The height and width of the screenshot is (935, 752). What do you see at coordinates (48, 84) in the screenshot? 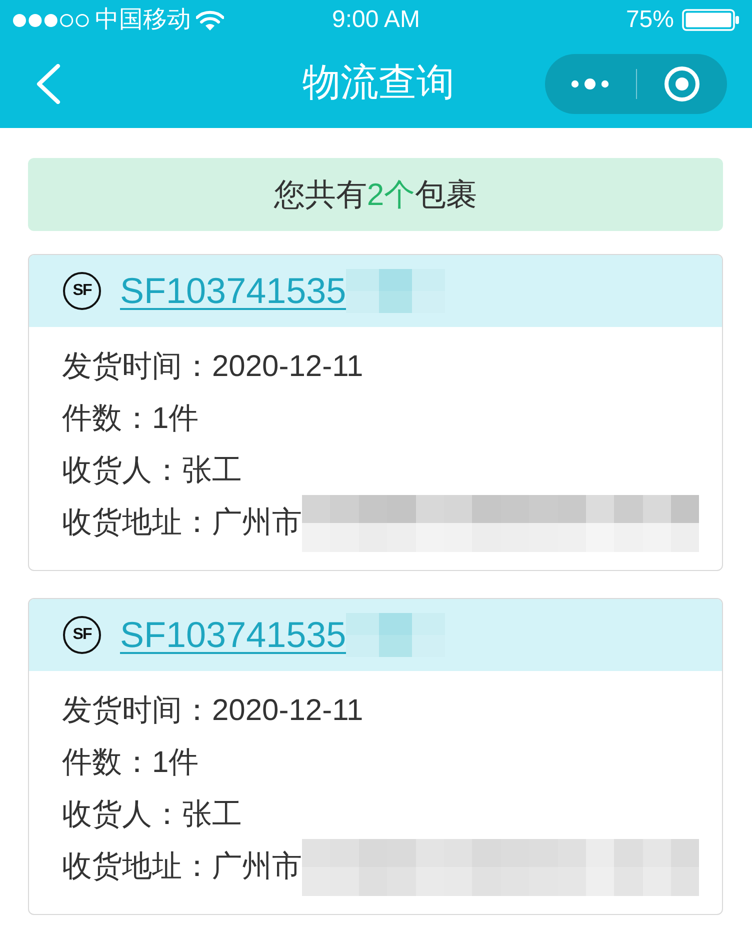
I see `back-icon` at bounding box center [48, 84].